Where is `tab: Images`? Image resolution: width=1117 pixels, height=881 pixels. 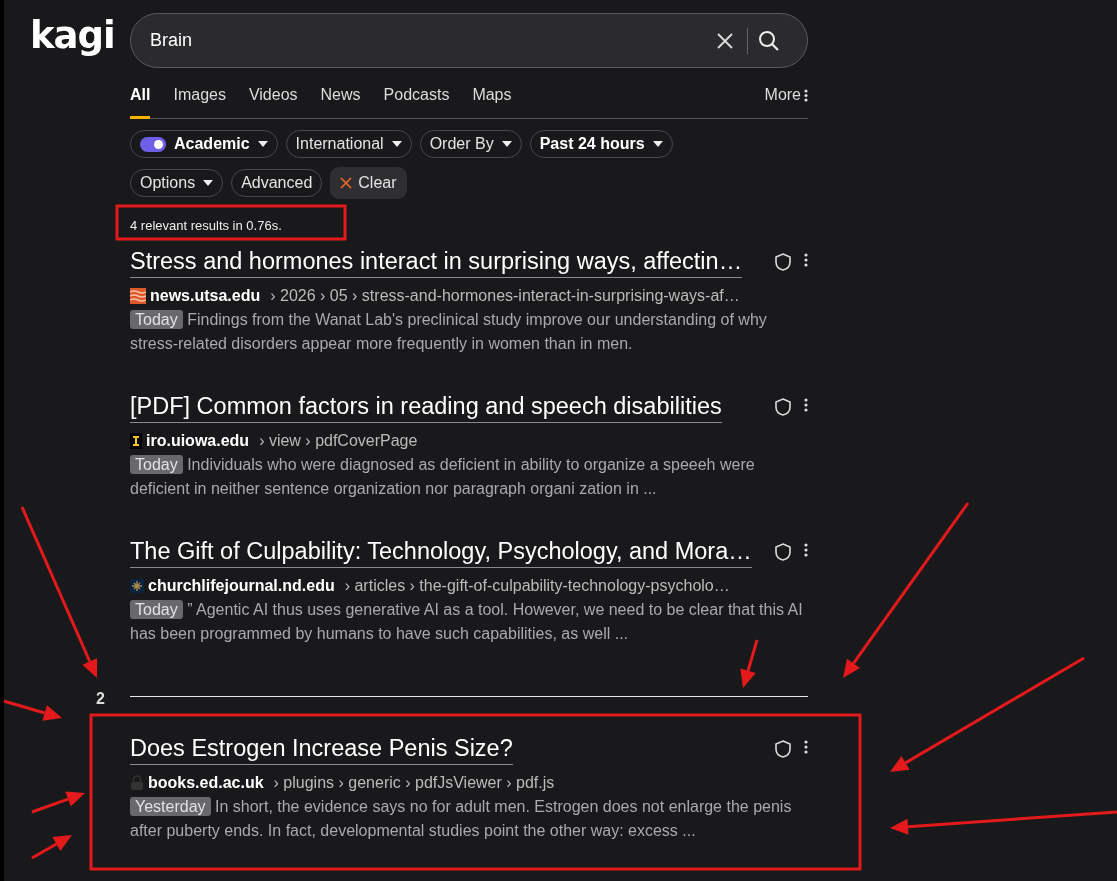
tab: Images is located at coordinates (199, 93).